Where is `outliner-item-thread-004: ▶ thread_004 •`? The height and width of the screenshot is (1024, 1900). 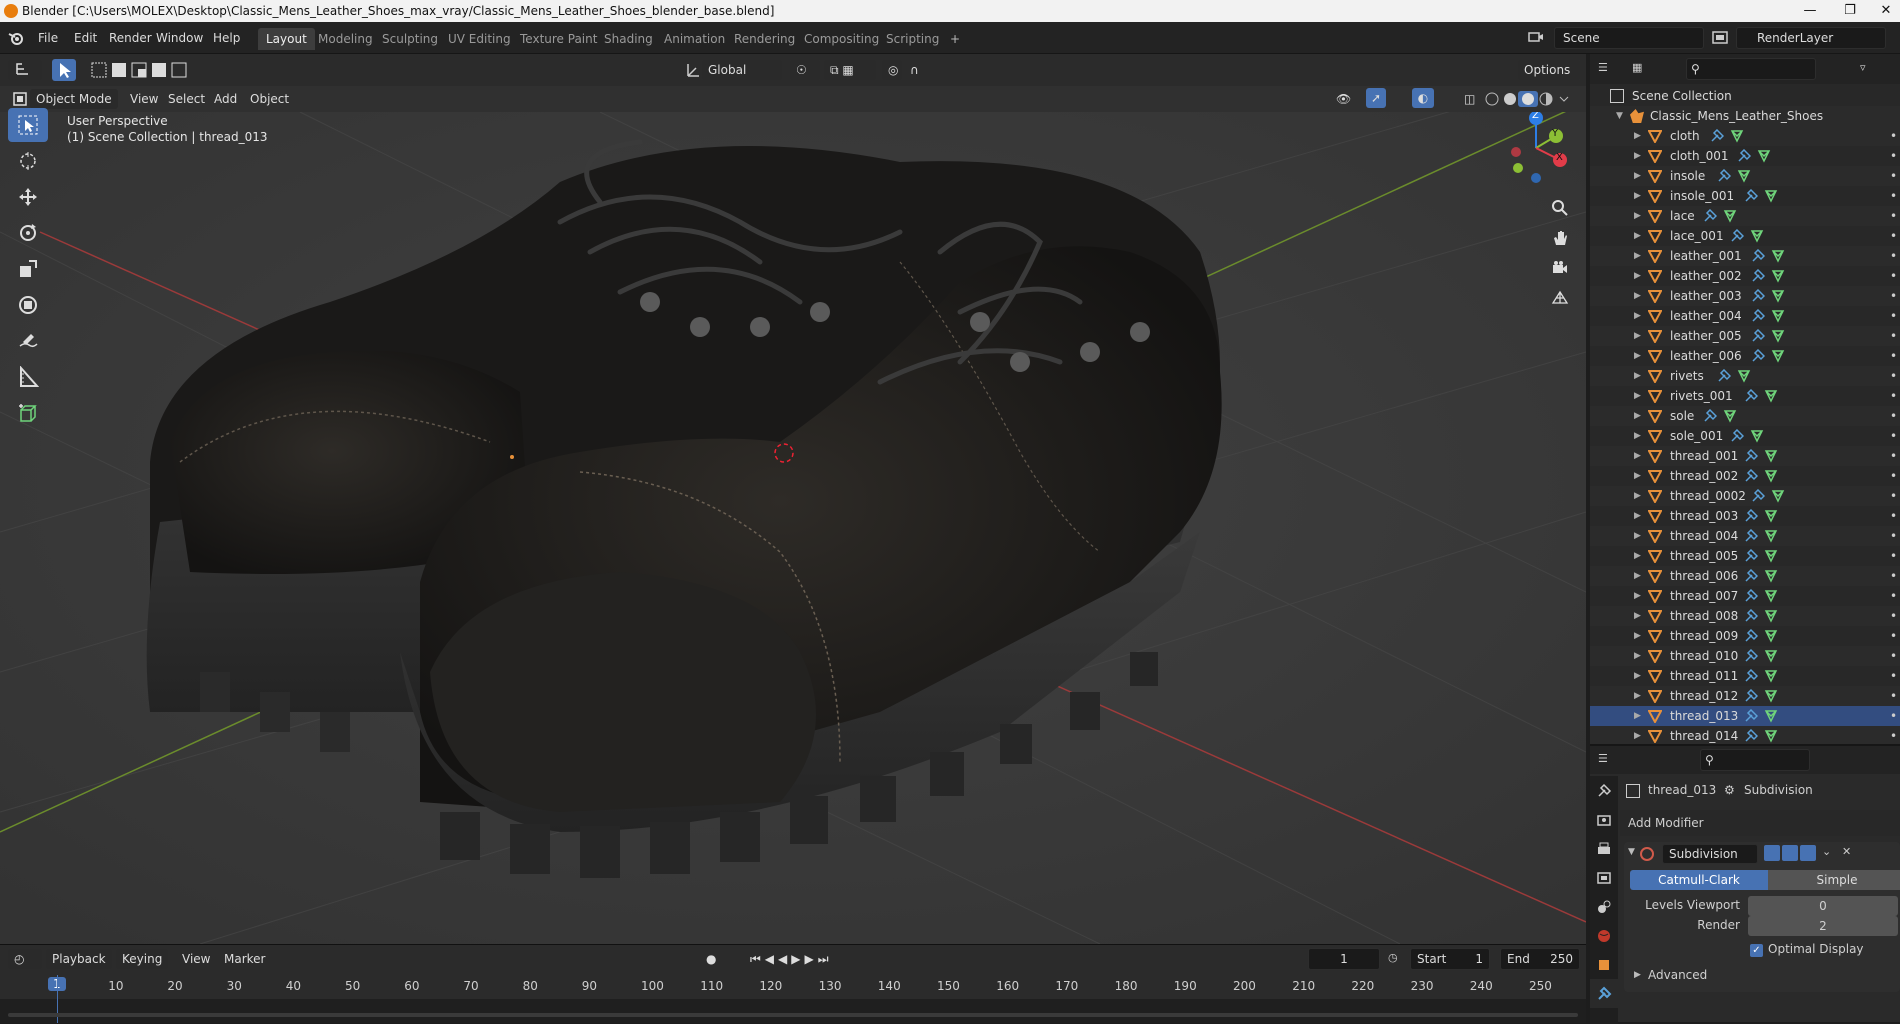
outliner-item-thread-004: ▶ thread_004 • is located at coordinates (1745, 536).